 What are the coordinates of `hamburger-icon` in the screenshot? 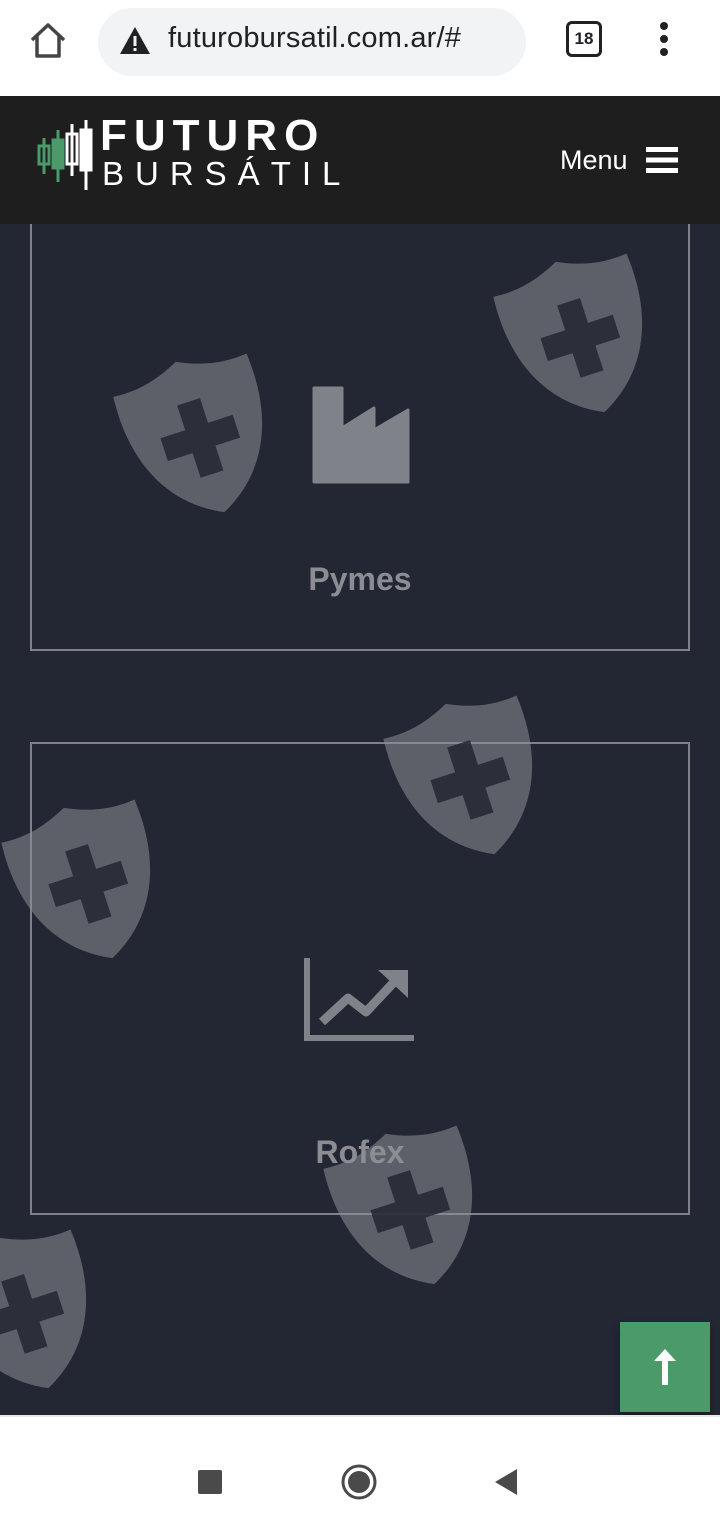 It's located at (661, 160).